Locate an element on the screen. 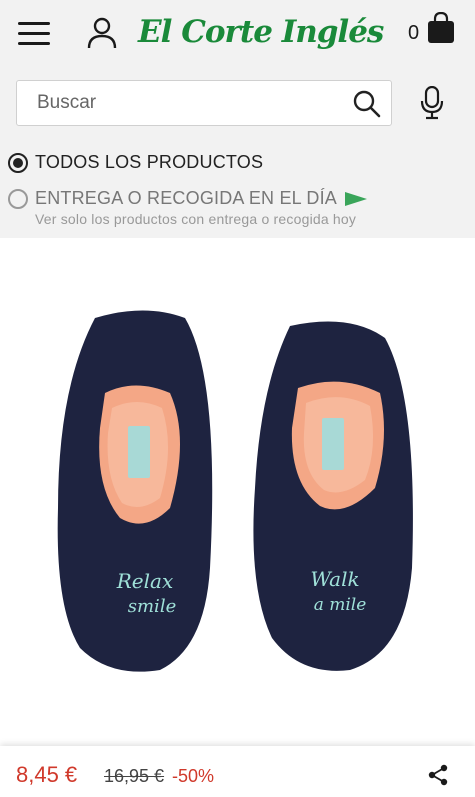 This screenshot has width=475, height=797. brand-logo: El Corte Inglés is located at coordinates (261, 32).